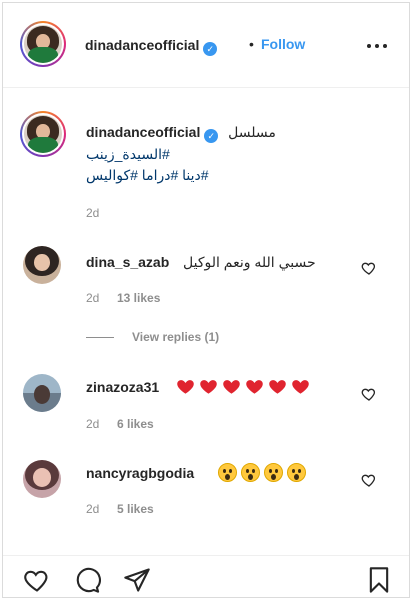  I want to click on comment-emoji-faces, so click(264, 472).